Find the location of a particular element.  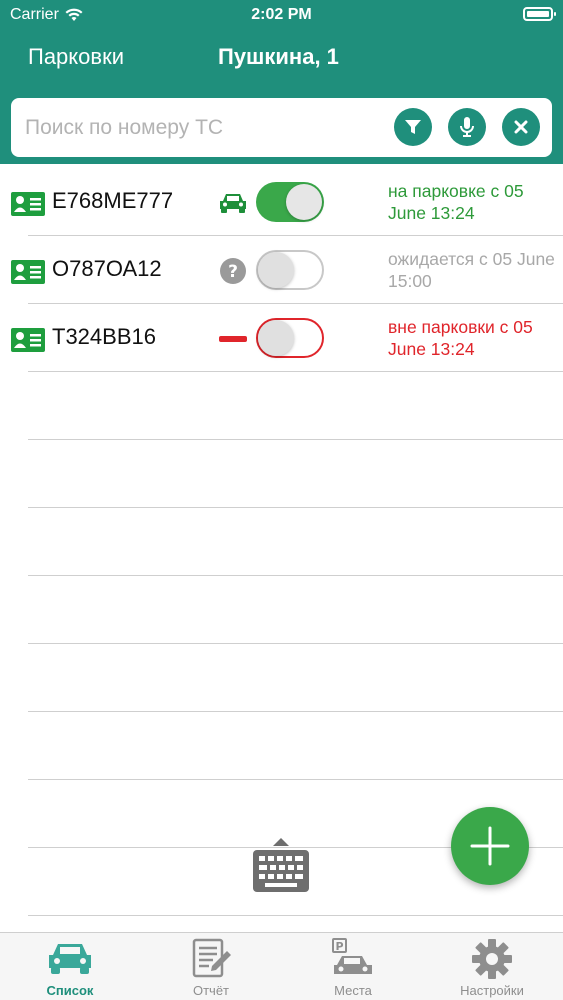

parking-icon: P is located at coordinates (352, 956).